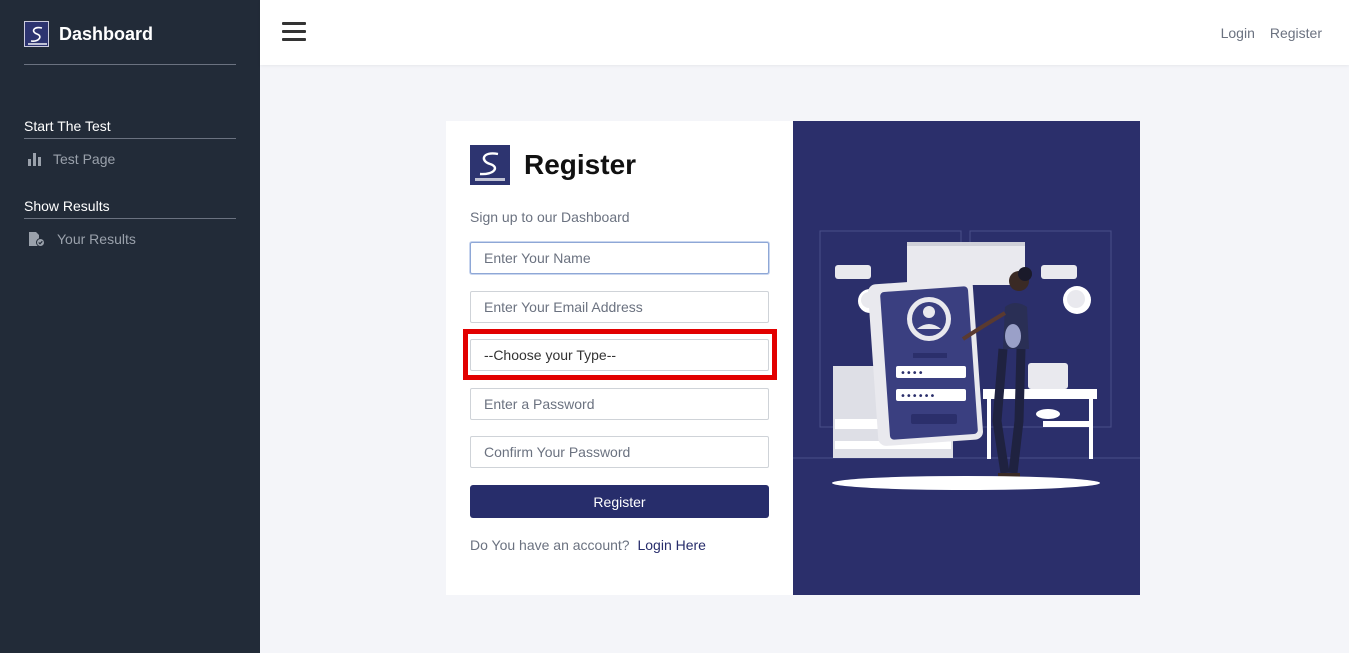 The width and height of the screenshot is (1349, 653). Describe the element at coordinates (912, 373) in the screenshot. I see `pin-mask-text: ••••` at that location.